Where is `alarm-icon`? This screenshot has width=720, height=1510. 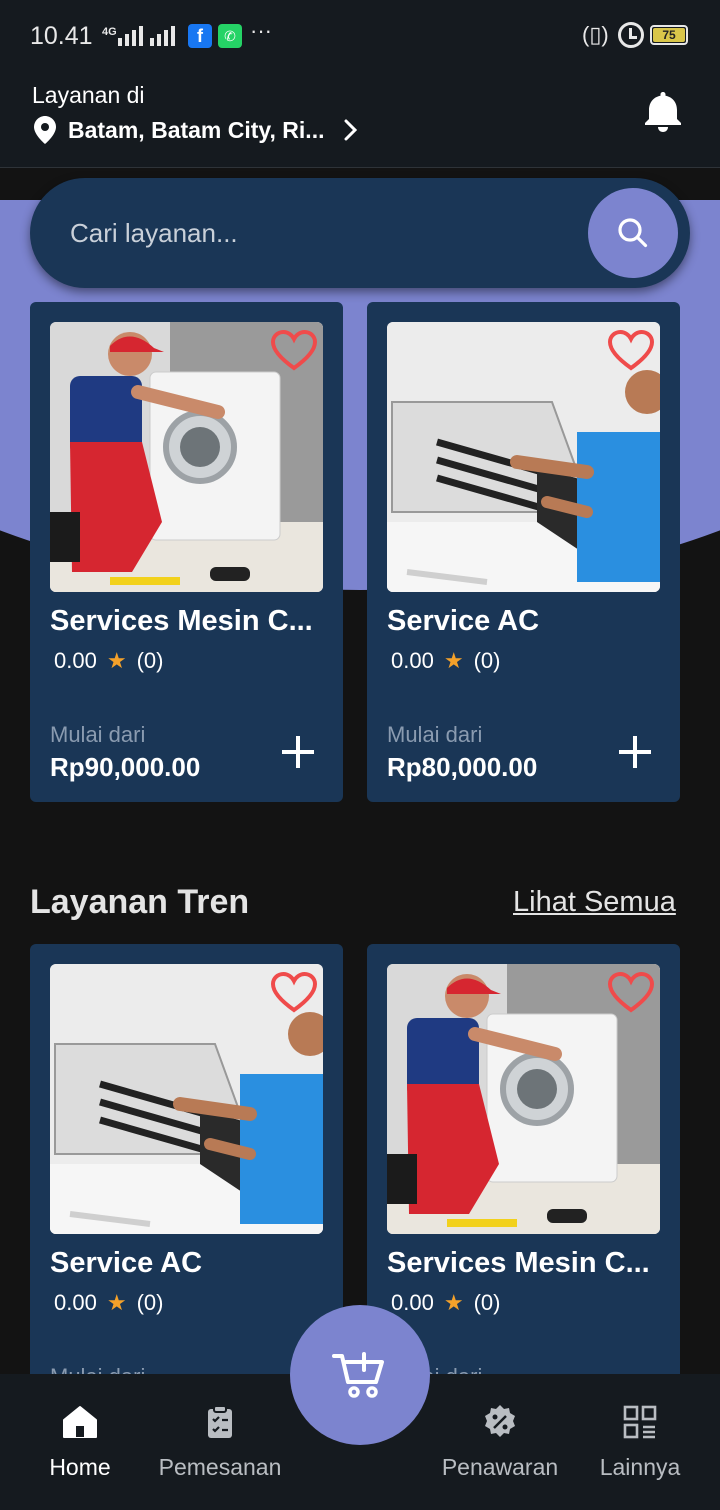 alarm-icon is located at coordinates (631, 35).